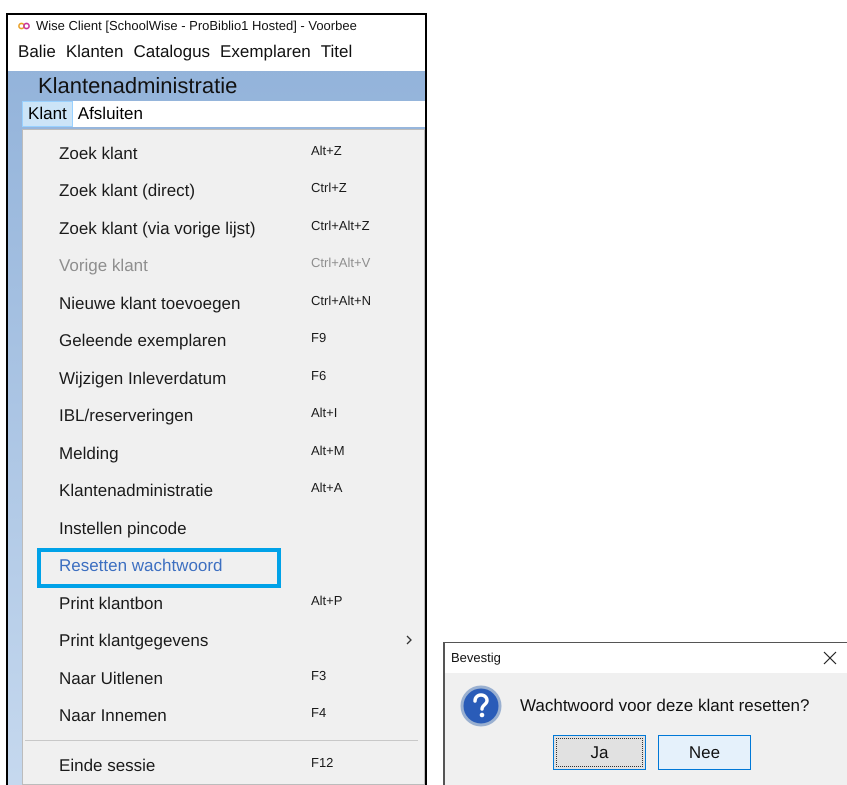  Describe the element at coordinates (138, 86) in the screenshot. I see `module-title: Klantenadministratie` at that location.